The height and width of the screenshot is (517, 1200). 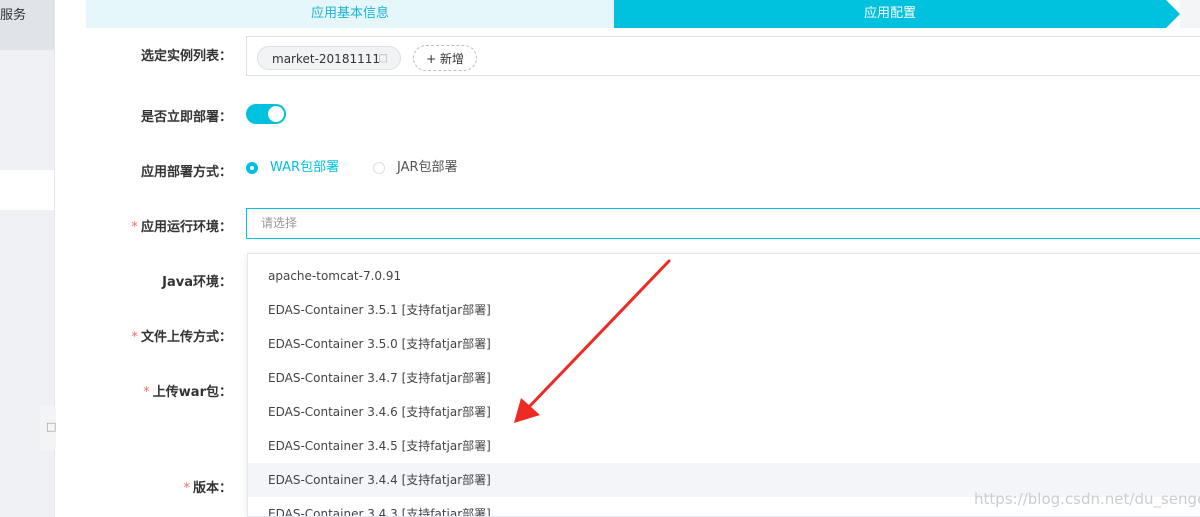 I want to click on step-next, so click(x=1190, y=14).